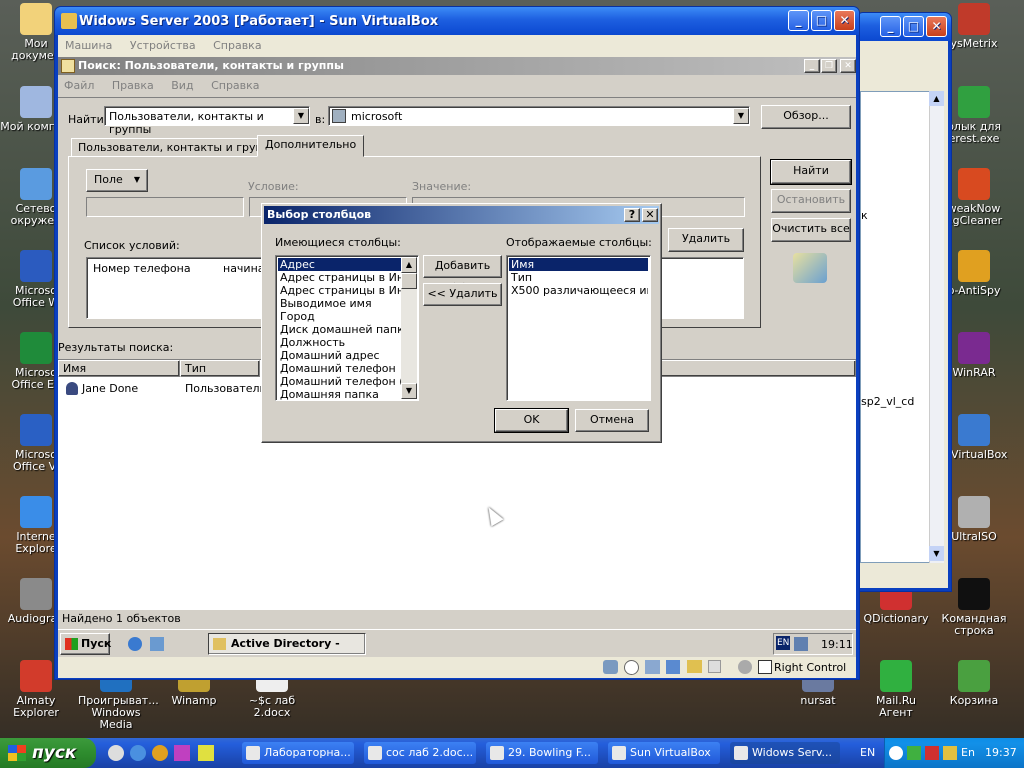 This screenshot has height=768, width=1024. What do you see at coordinates (133, 85) in the screenshot?
I see `search-menu-edit: Правка` at bounding box center [133, 85].